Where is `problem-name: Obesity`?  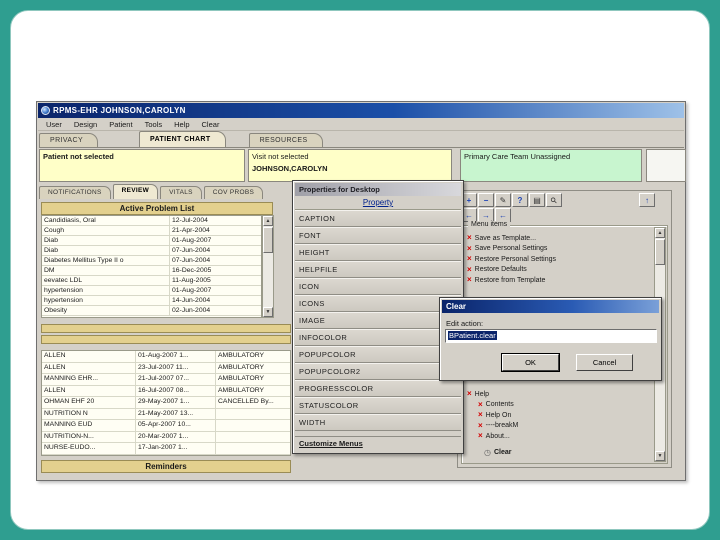
problem-name: Obesity is located at coordinates (106, 310).